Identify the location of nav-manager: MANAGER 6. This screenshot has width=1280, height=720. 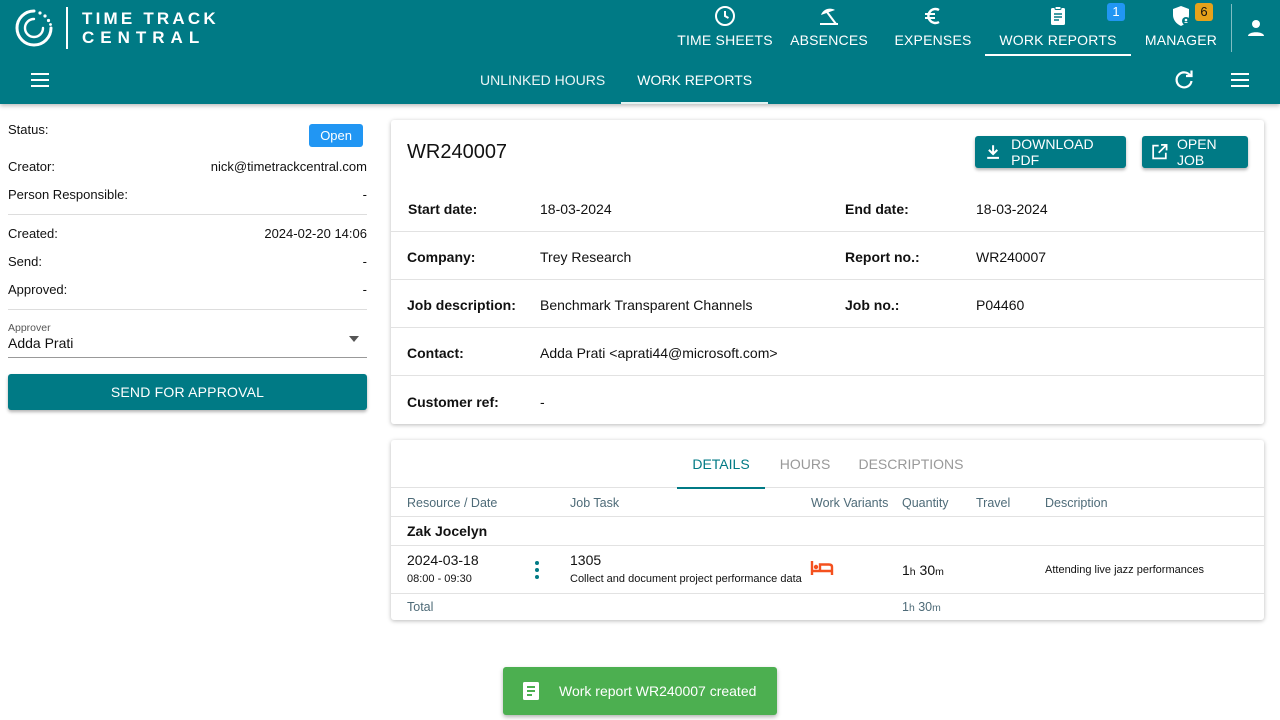
(1181, 28).